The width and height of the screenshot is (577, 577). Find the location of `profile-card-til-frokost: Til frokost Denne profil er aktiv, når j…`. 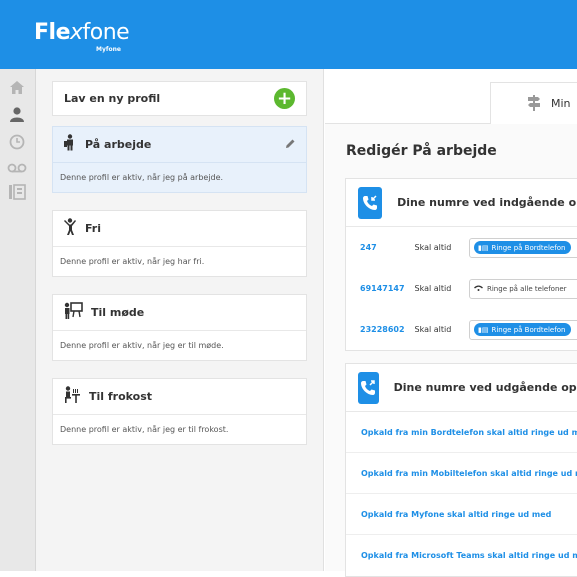

profile-card-til-frokost: Til frokost Denne profil er aktiv, når j… is located at coordinates (179, 411).